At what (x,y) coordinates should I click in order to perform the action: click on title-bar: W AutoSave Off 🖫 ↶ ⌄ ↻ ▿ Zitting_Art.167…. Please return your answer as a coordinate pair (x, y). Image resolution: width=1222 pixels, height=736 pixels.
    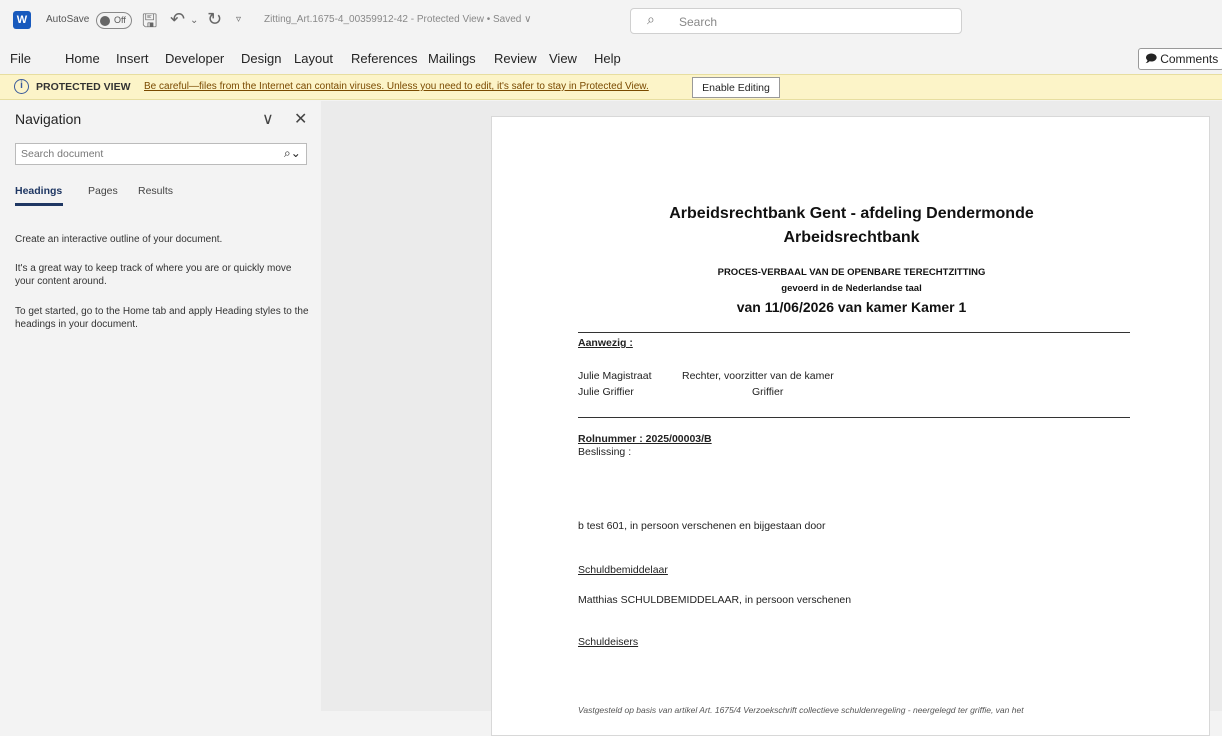
    Looking at the image, I should click on (611, 21).